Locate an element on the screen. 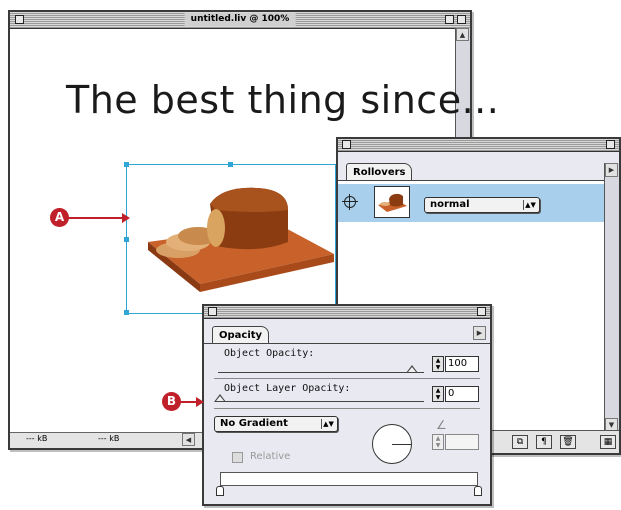 The width and height of the screenshot is (621, 510). angle-dial-needle is located at coordinates (401, 444).